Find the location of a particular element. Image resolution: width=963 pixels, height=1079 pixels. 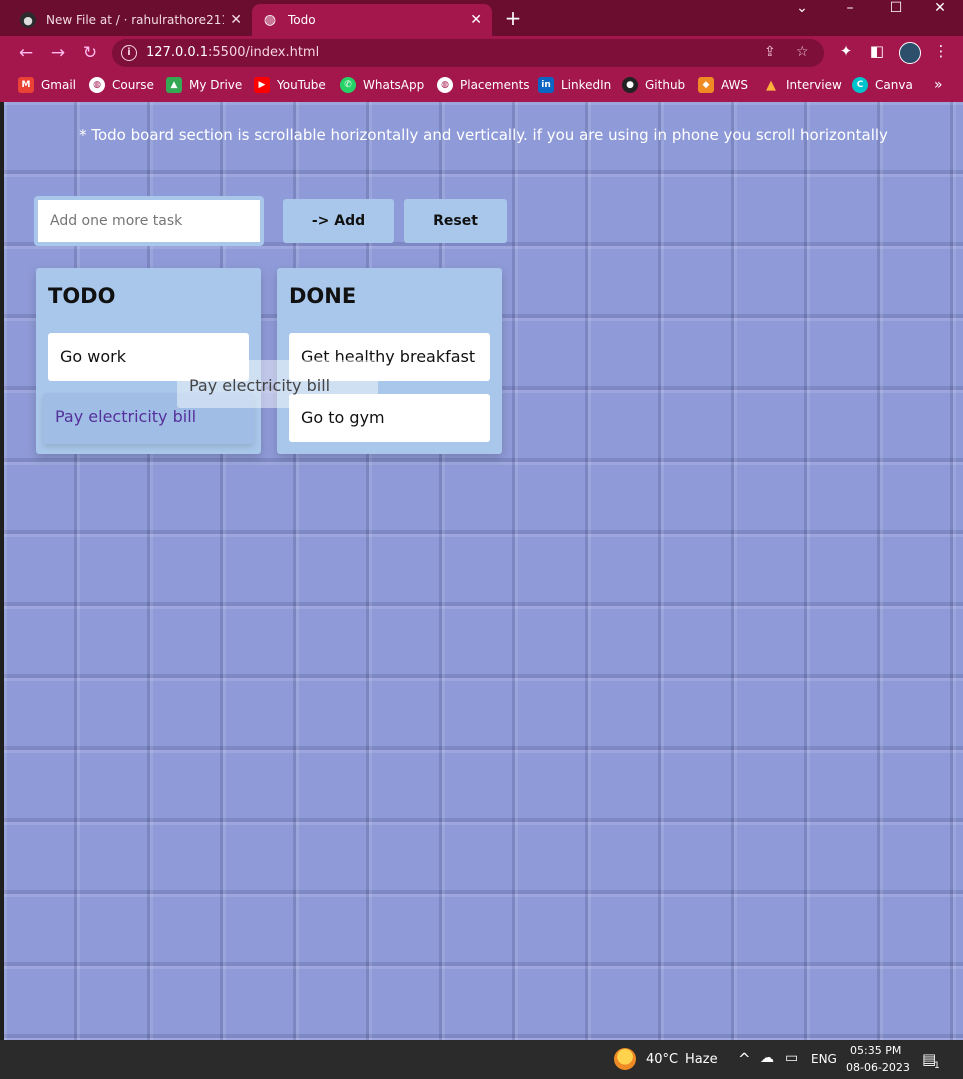

bookmark-gmail: M Gmail is located at coordinates (47, 85).